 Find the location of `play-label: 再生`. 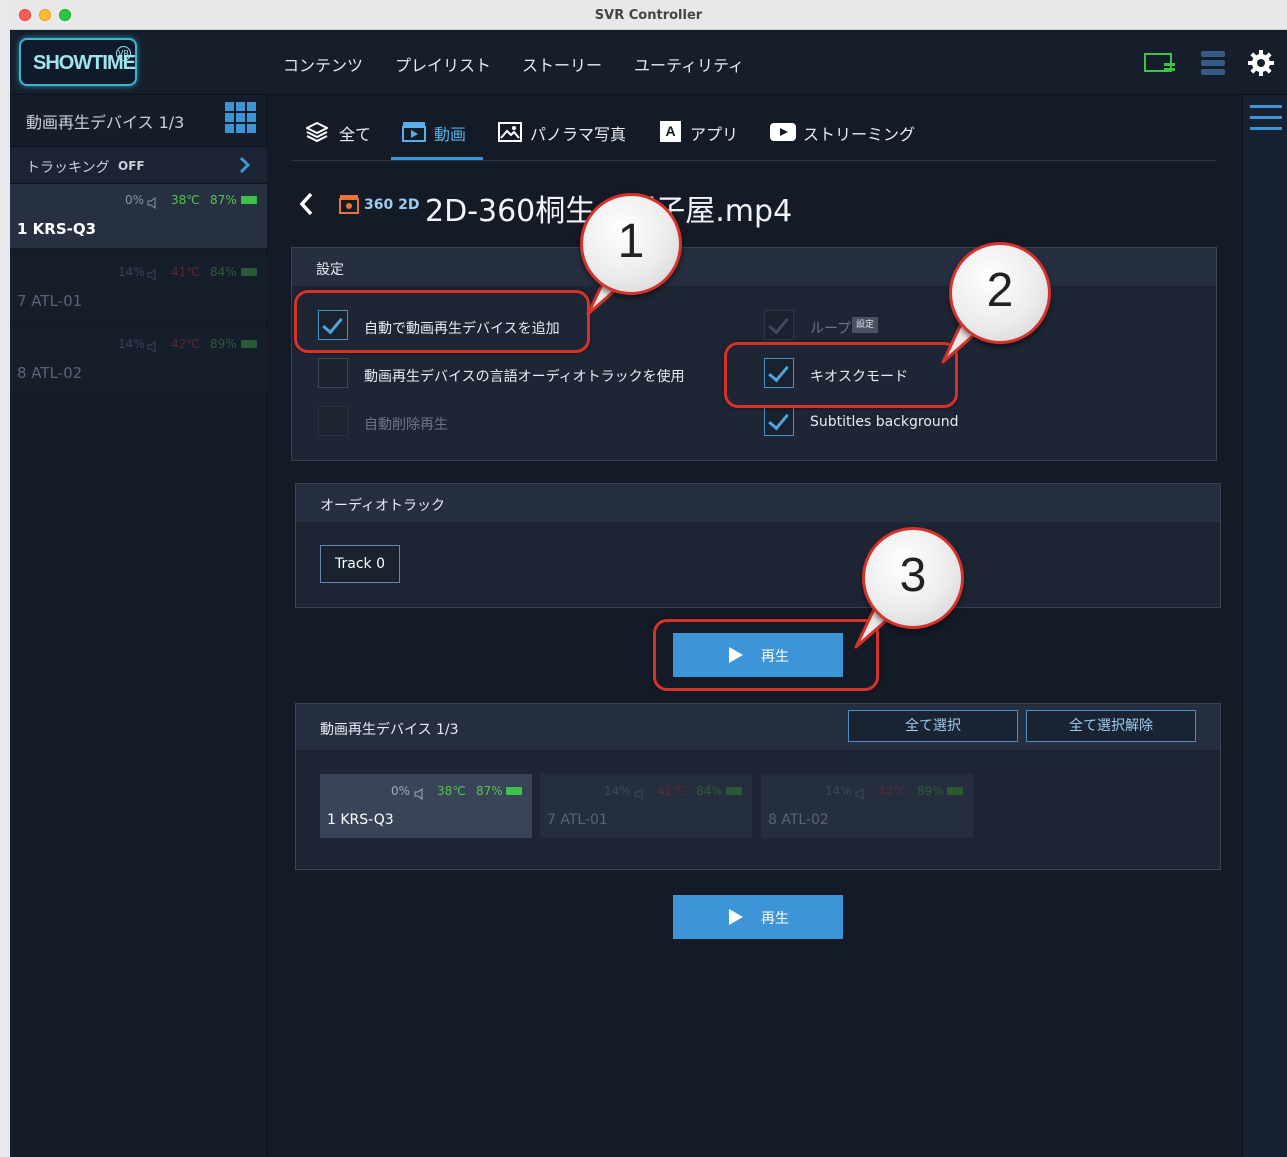

play-label: 再生 is located at coordinates (775, 919).